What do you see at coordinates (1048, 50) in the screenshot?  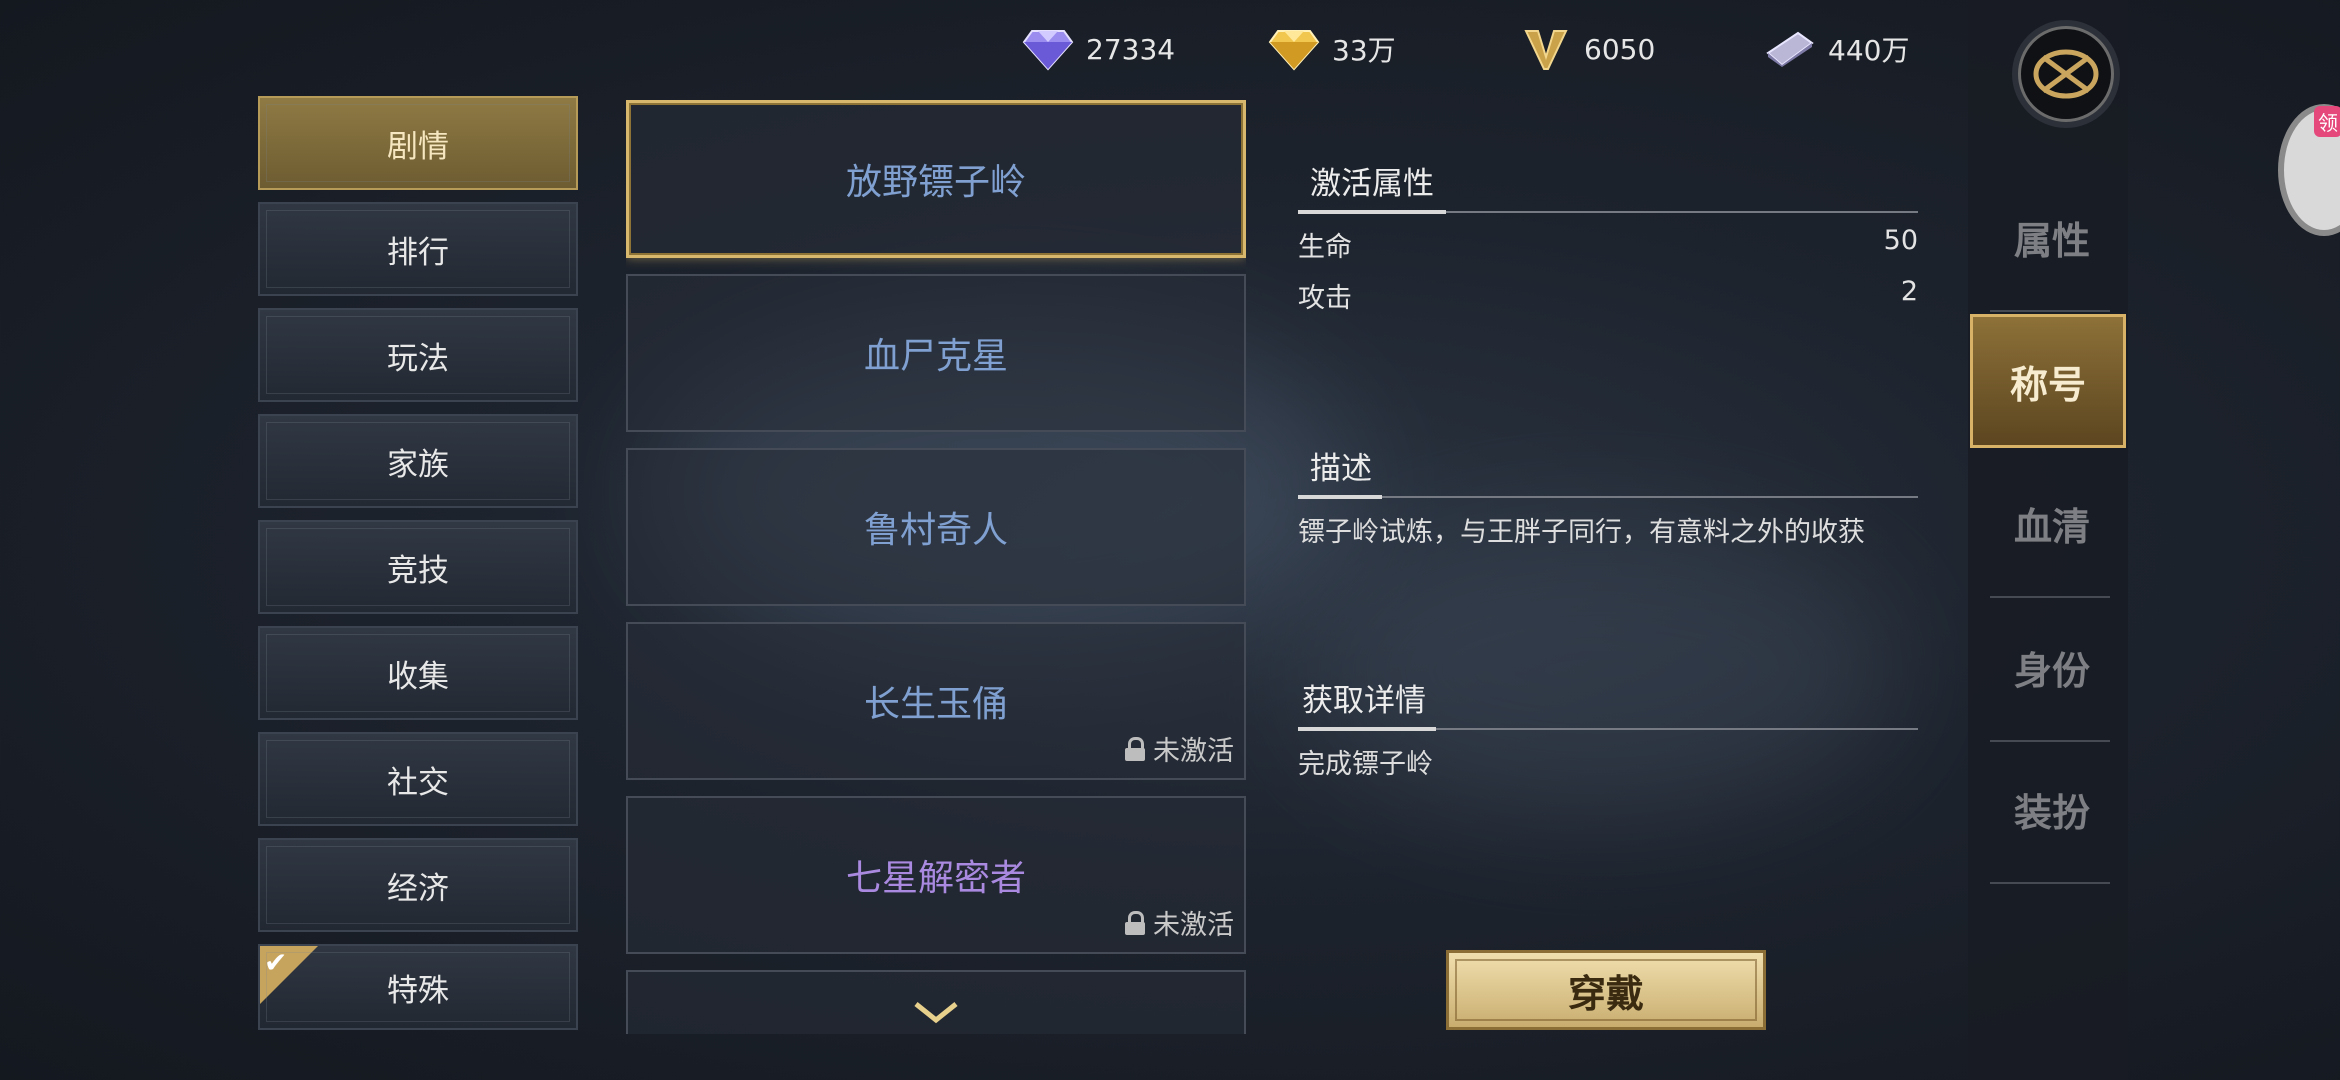 I see `purple-diamond-icon` at bounding box center [1048, 50].